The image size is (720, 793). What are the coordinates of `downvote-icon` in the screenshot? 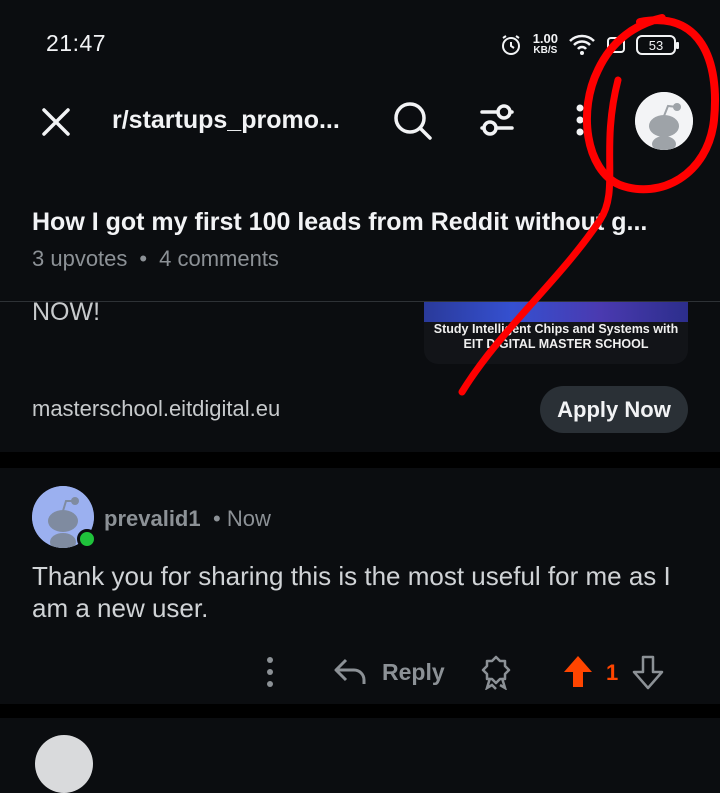 It's located at (648, 672).